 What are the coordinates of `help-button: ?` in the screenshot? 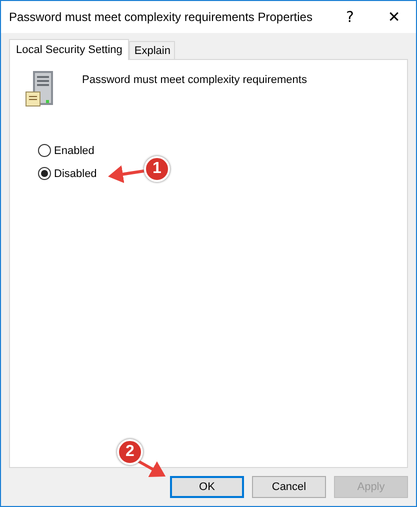 It's located at (350, 17).